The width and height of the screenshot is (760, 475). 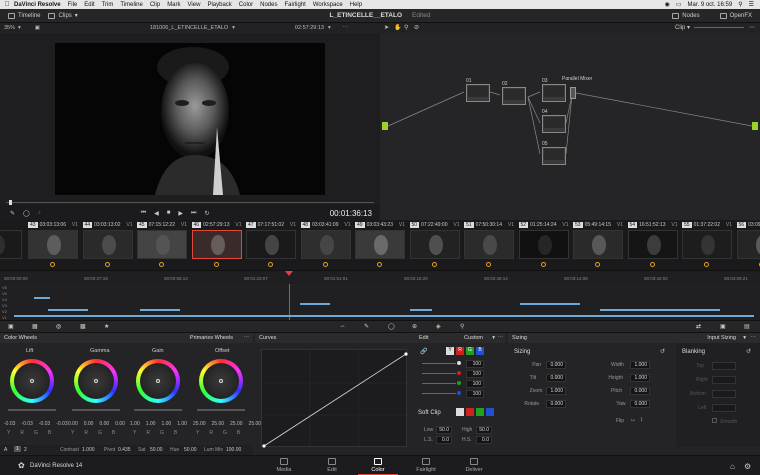 What do you see at coordinates (233, 450) in the screenshot?
I see `lummix-value: 100.00` at bounding box center [233, 450].